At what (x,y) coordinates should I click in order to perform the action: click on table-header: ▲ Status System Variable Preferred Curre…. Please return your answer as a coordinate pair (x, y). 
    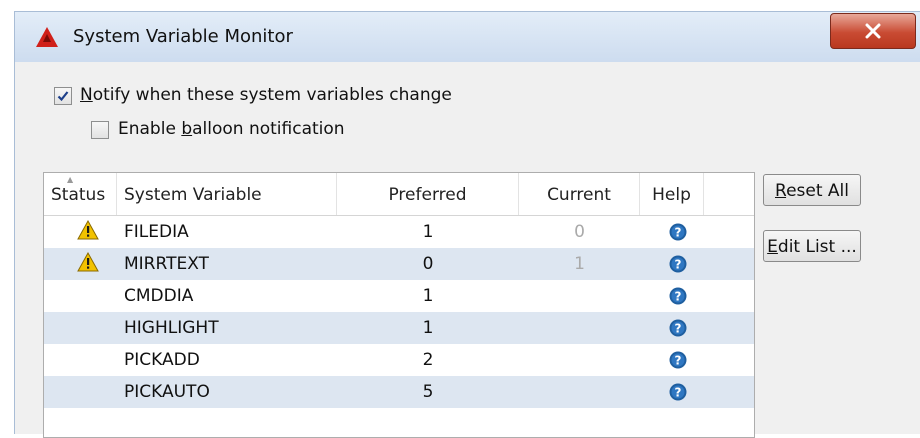
    Looking at the image, I should click on (399, 194).